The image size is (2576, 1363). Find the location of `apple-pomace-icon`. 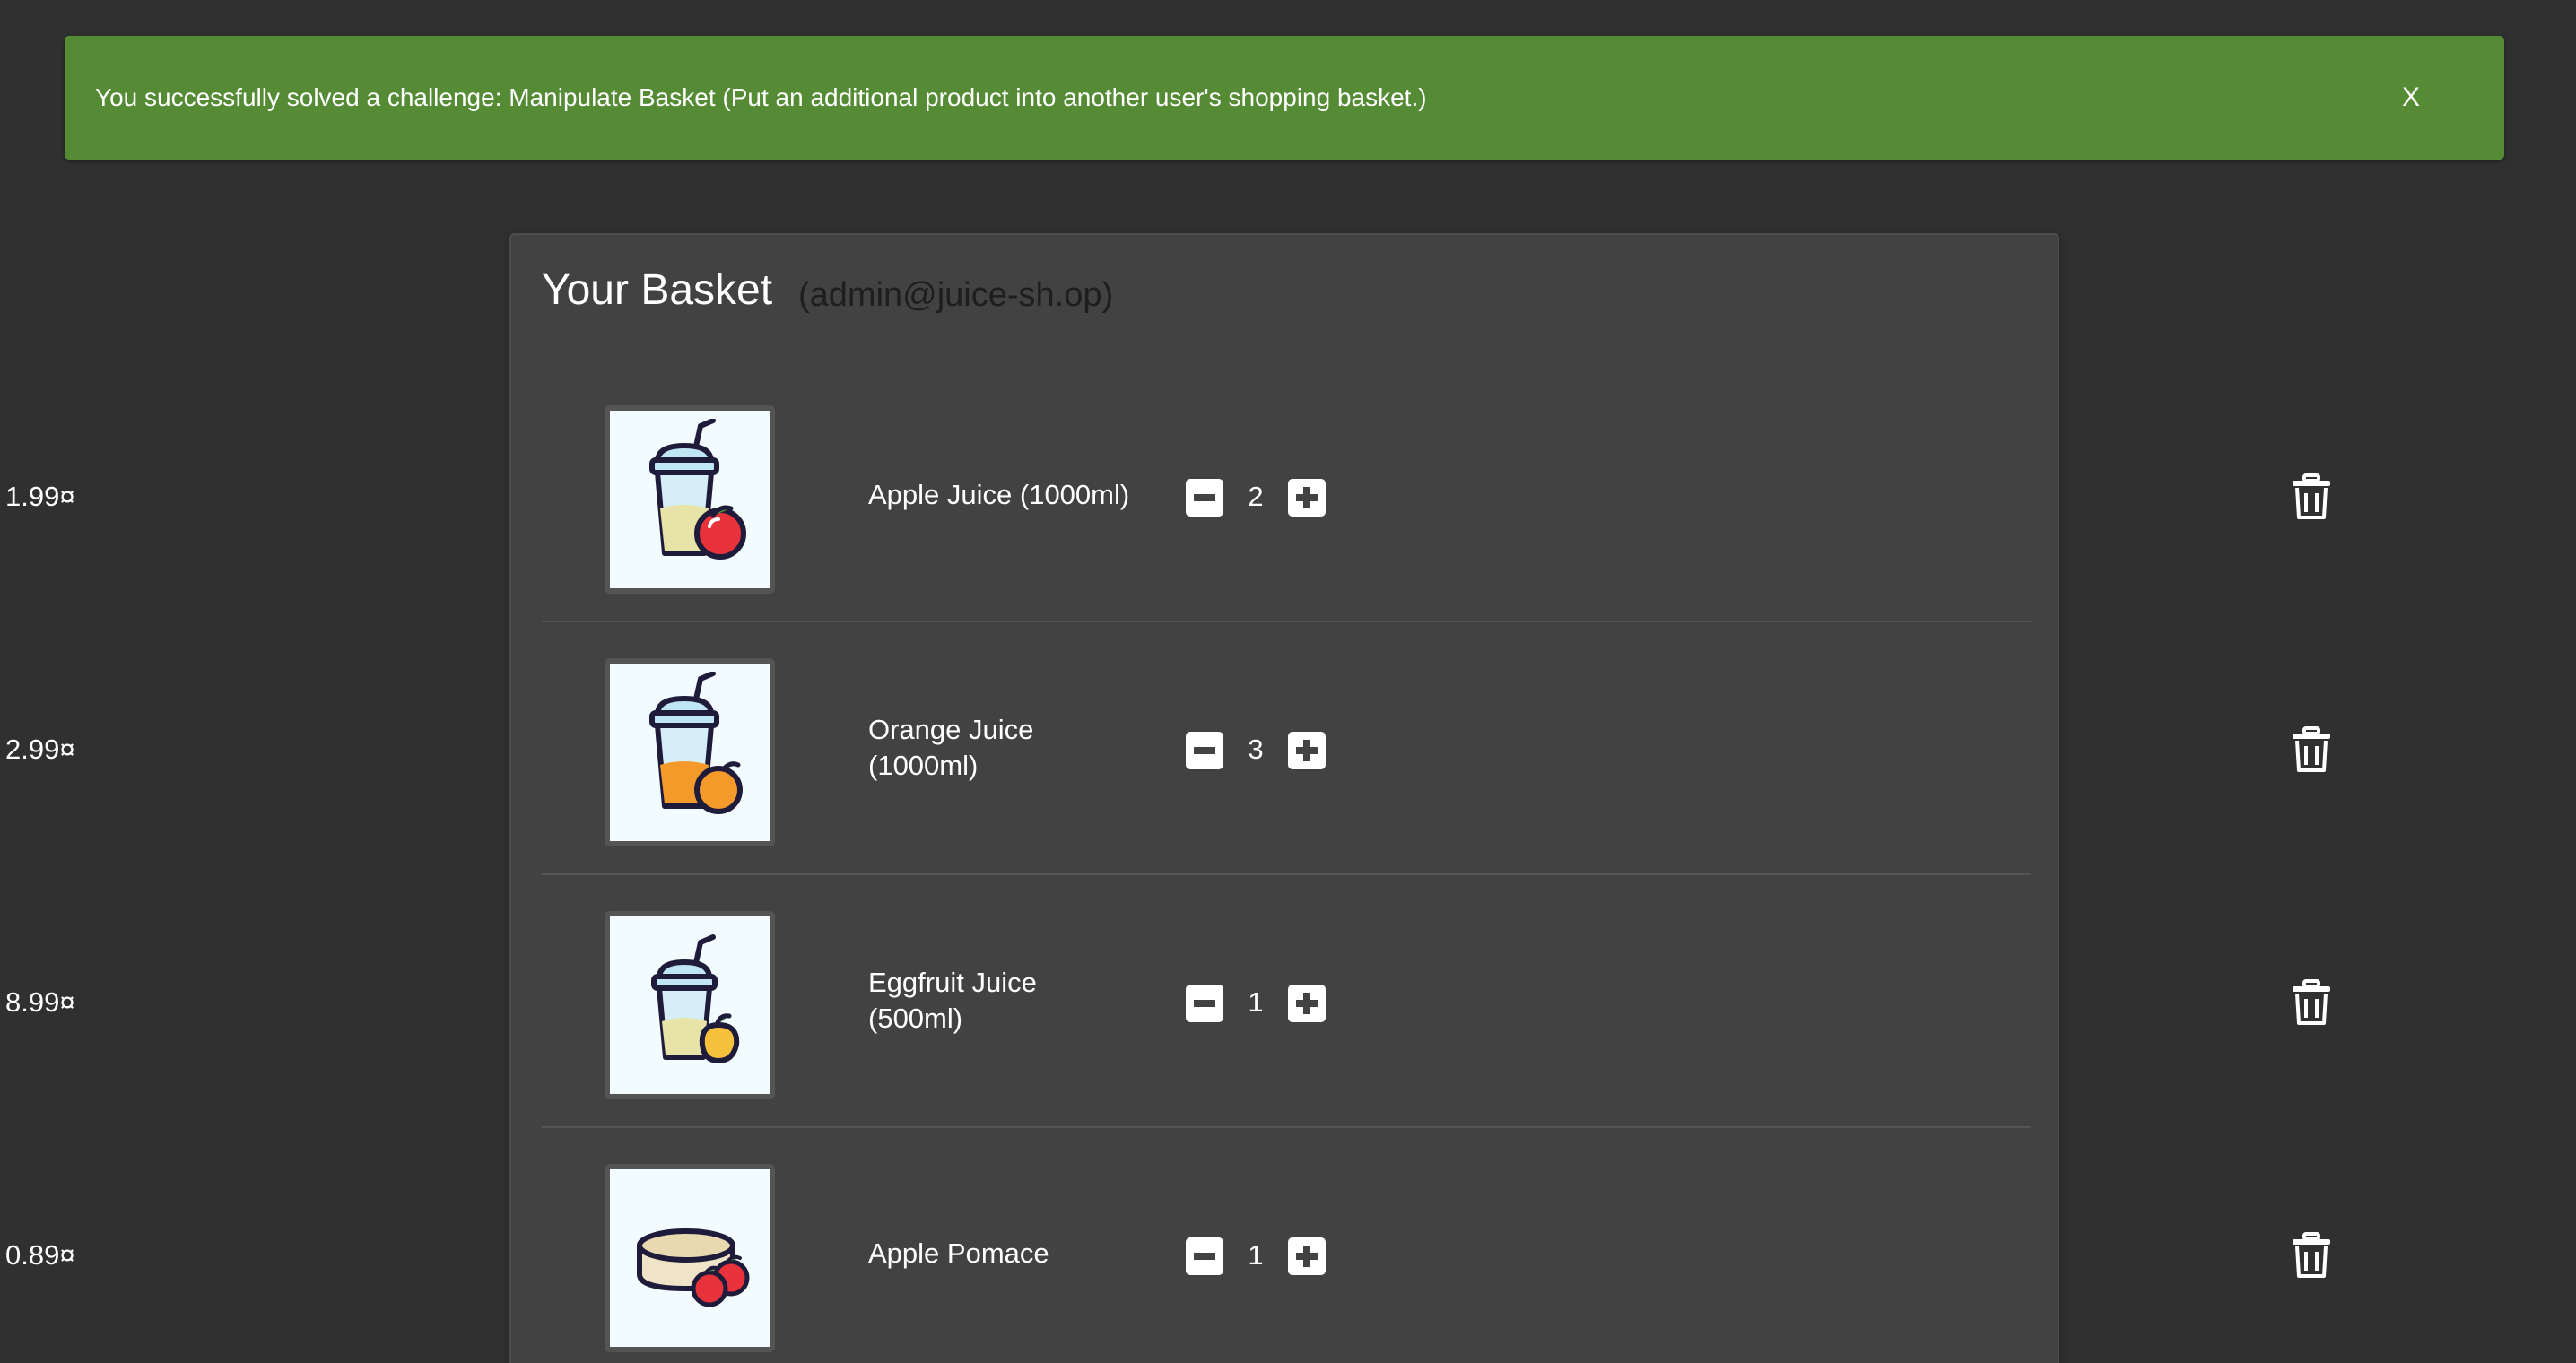

apple-pomace-icon is located at coordinates (693, 1267).